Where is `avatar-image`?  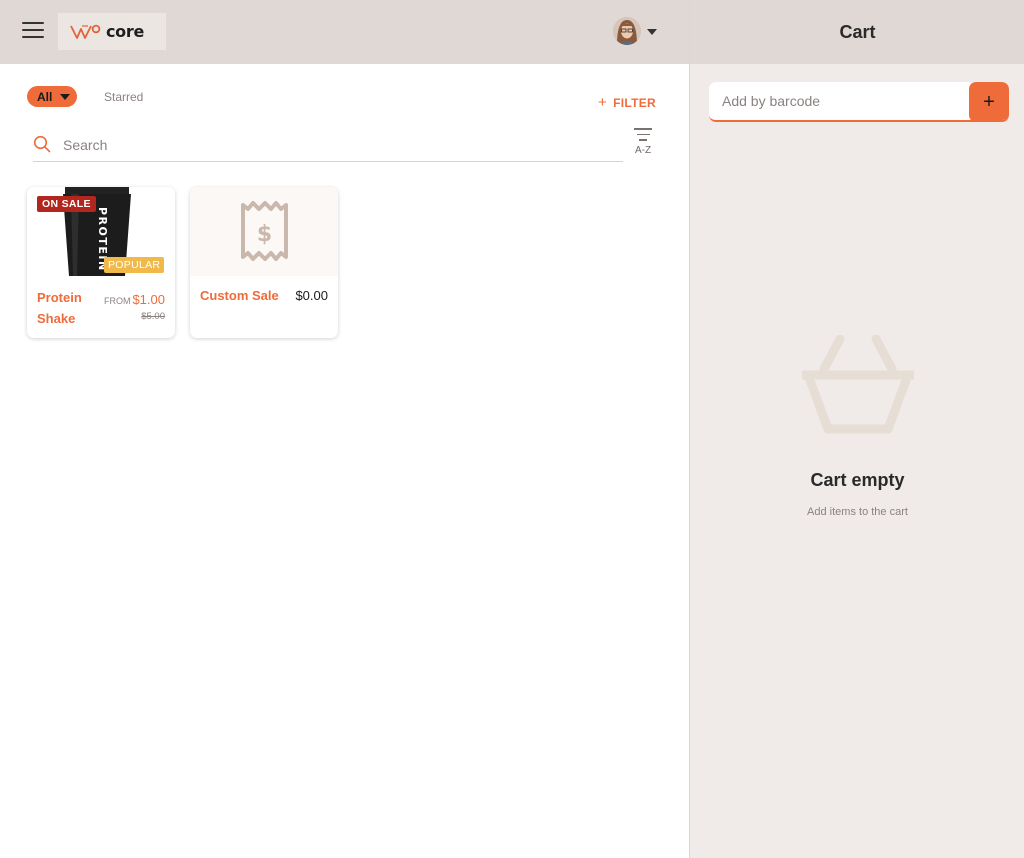
avatar-image is located at coordinates (627, 31).